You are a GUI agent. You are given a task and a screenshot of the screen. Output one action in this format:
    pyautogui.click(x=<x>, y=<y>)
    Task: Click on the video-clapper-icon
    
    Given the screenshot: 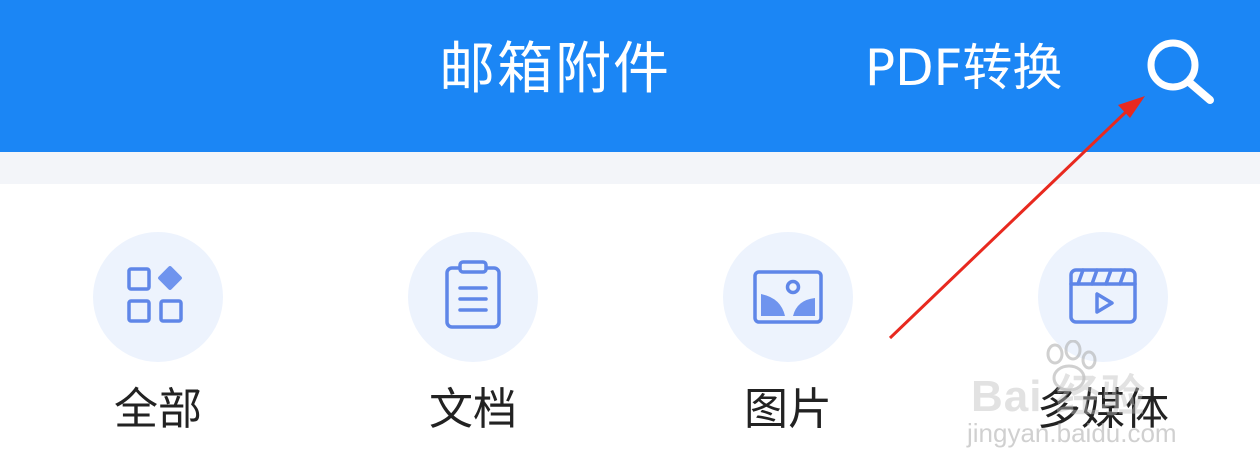 What is the action you would take?
    pyautogui.click(x=1103, y=296)
    